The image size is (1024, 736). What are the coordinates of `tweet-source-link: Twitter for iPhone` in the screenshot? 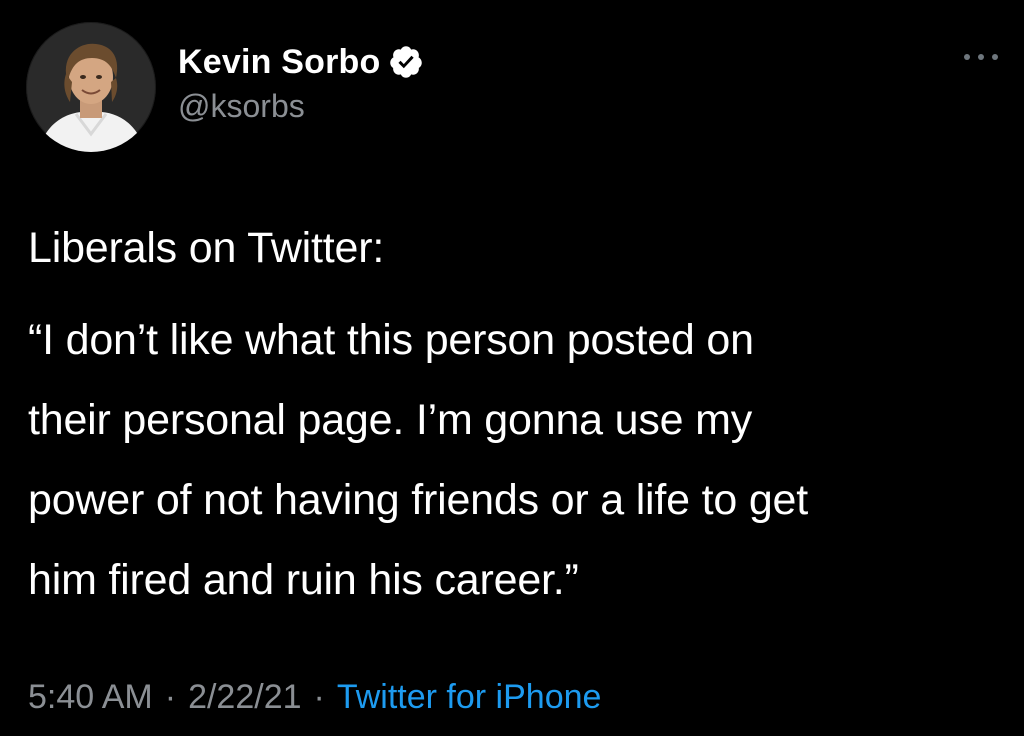 It's located at (469, 697).